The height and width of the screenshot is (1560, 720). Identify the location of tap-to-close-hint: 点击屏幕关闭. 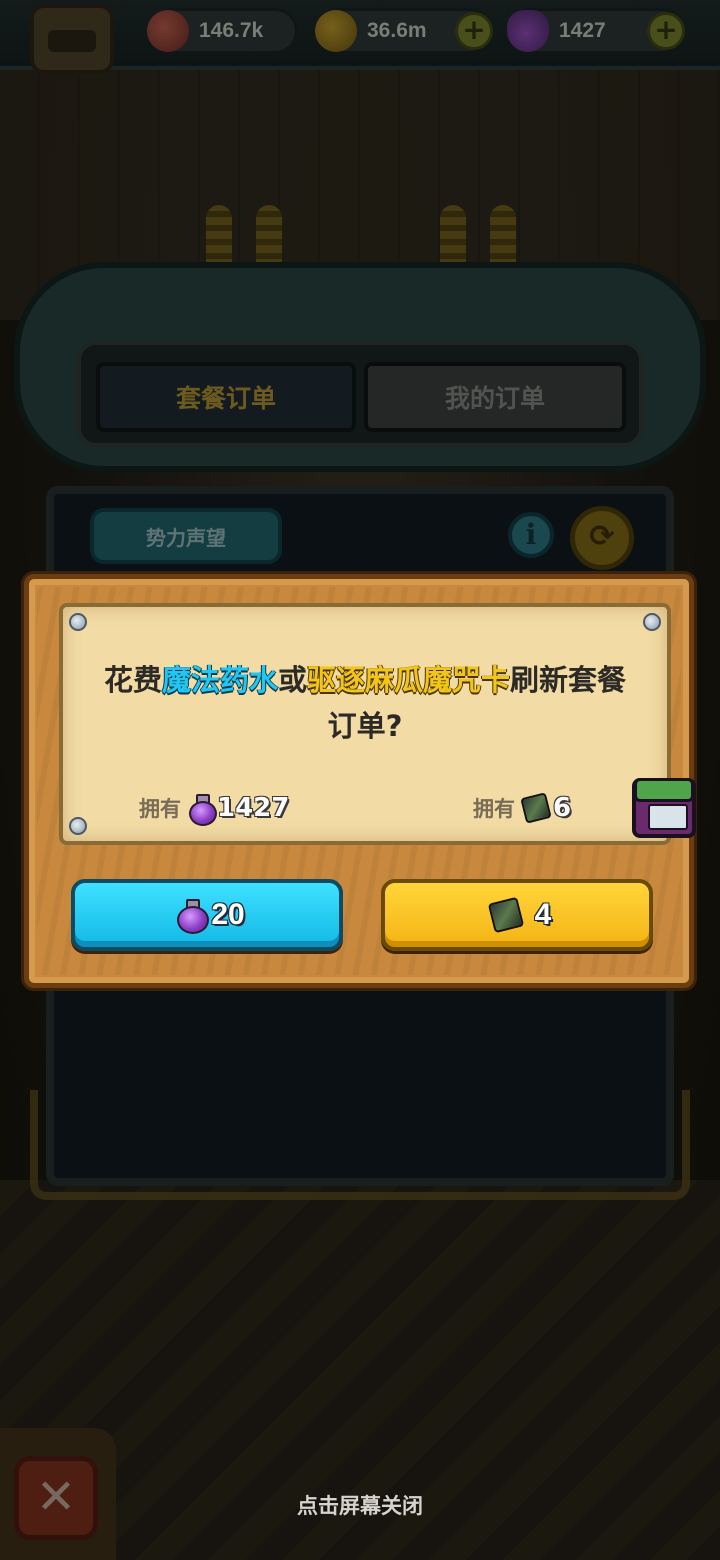
(360, 1506).